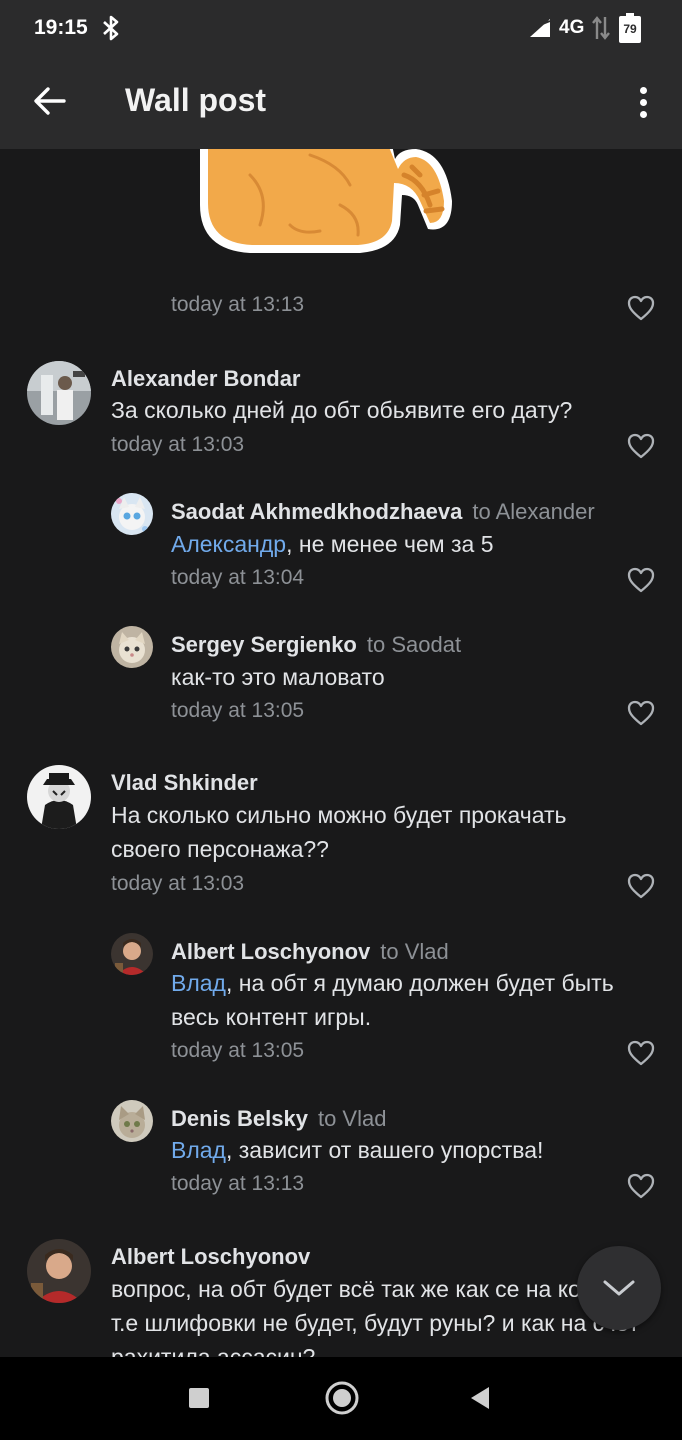  What do you see at coordinates (341, 102) in the screenshot?
I see `app-bar: Wall post` at bounding box center [341, 102].